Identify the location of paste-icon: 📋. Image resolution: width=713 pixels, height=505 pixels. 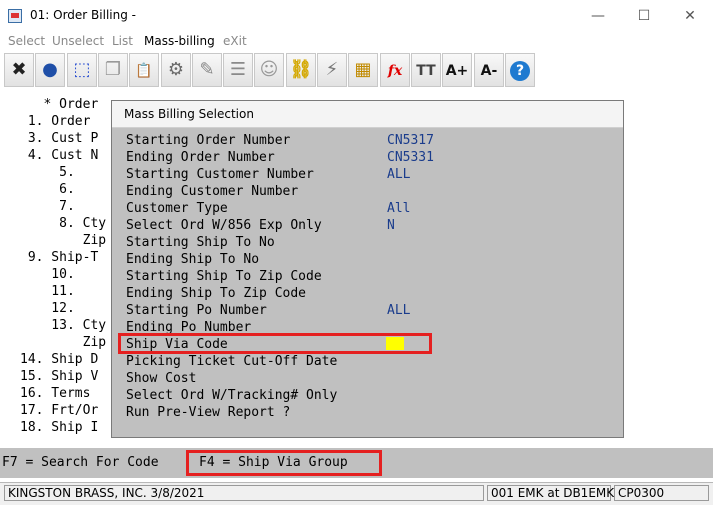
(144, 71).